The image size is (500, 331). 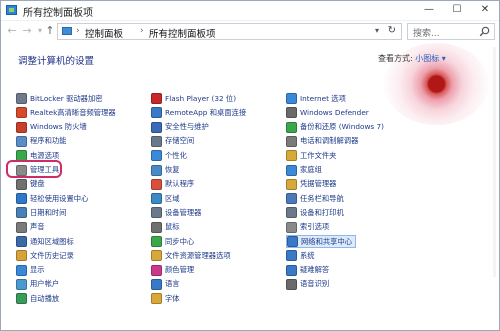 I want to click on control-panel-item: 鼠标, so click(x=165, y=227).